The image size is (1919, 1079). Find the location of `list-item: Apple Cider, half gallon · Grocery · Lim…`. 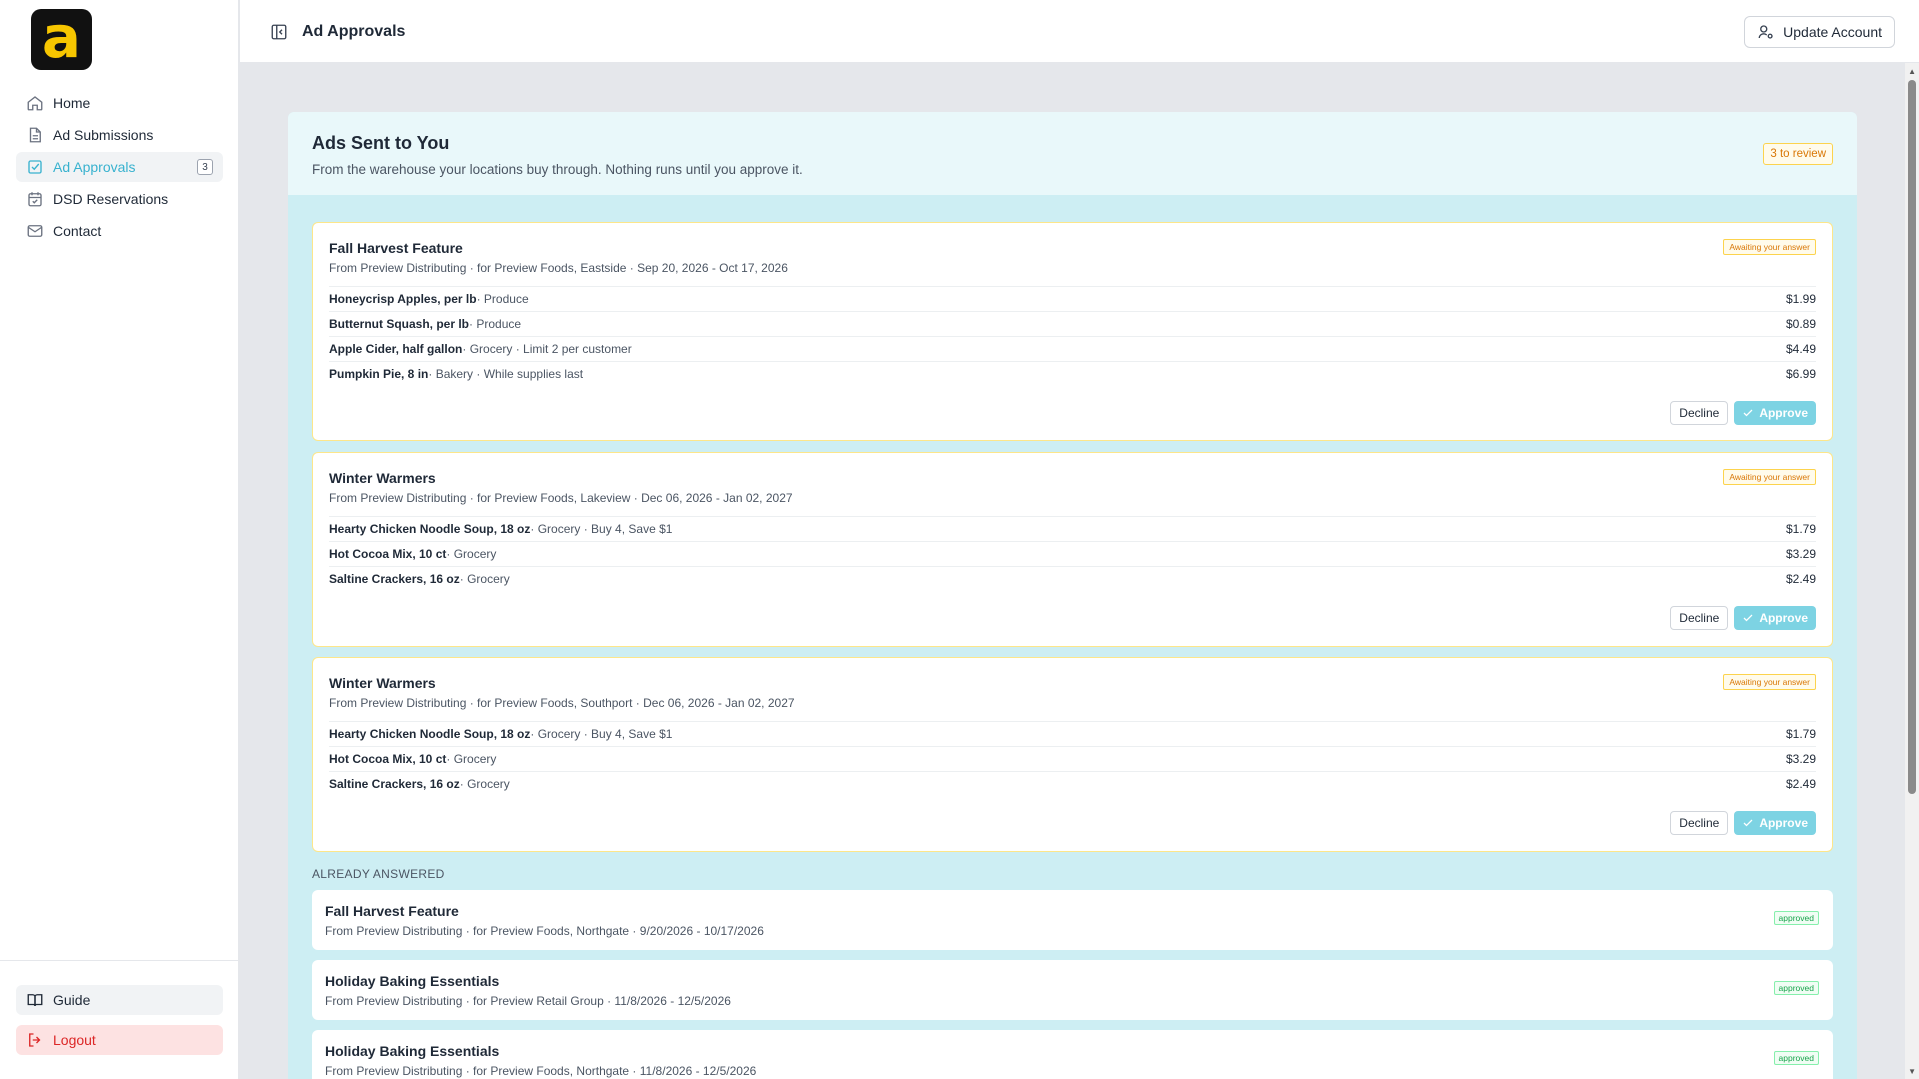

list-item: Apple Cider, half gallon · Grocery · Lim… is located at coordinates (1072, 348).